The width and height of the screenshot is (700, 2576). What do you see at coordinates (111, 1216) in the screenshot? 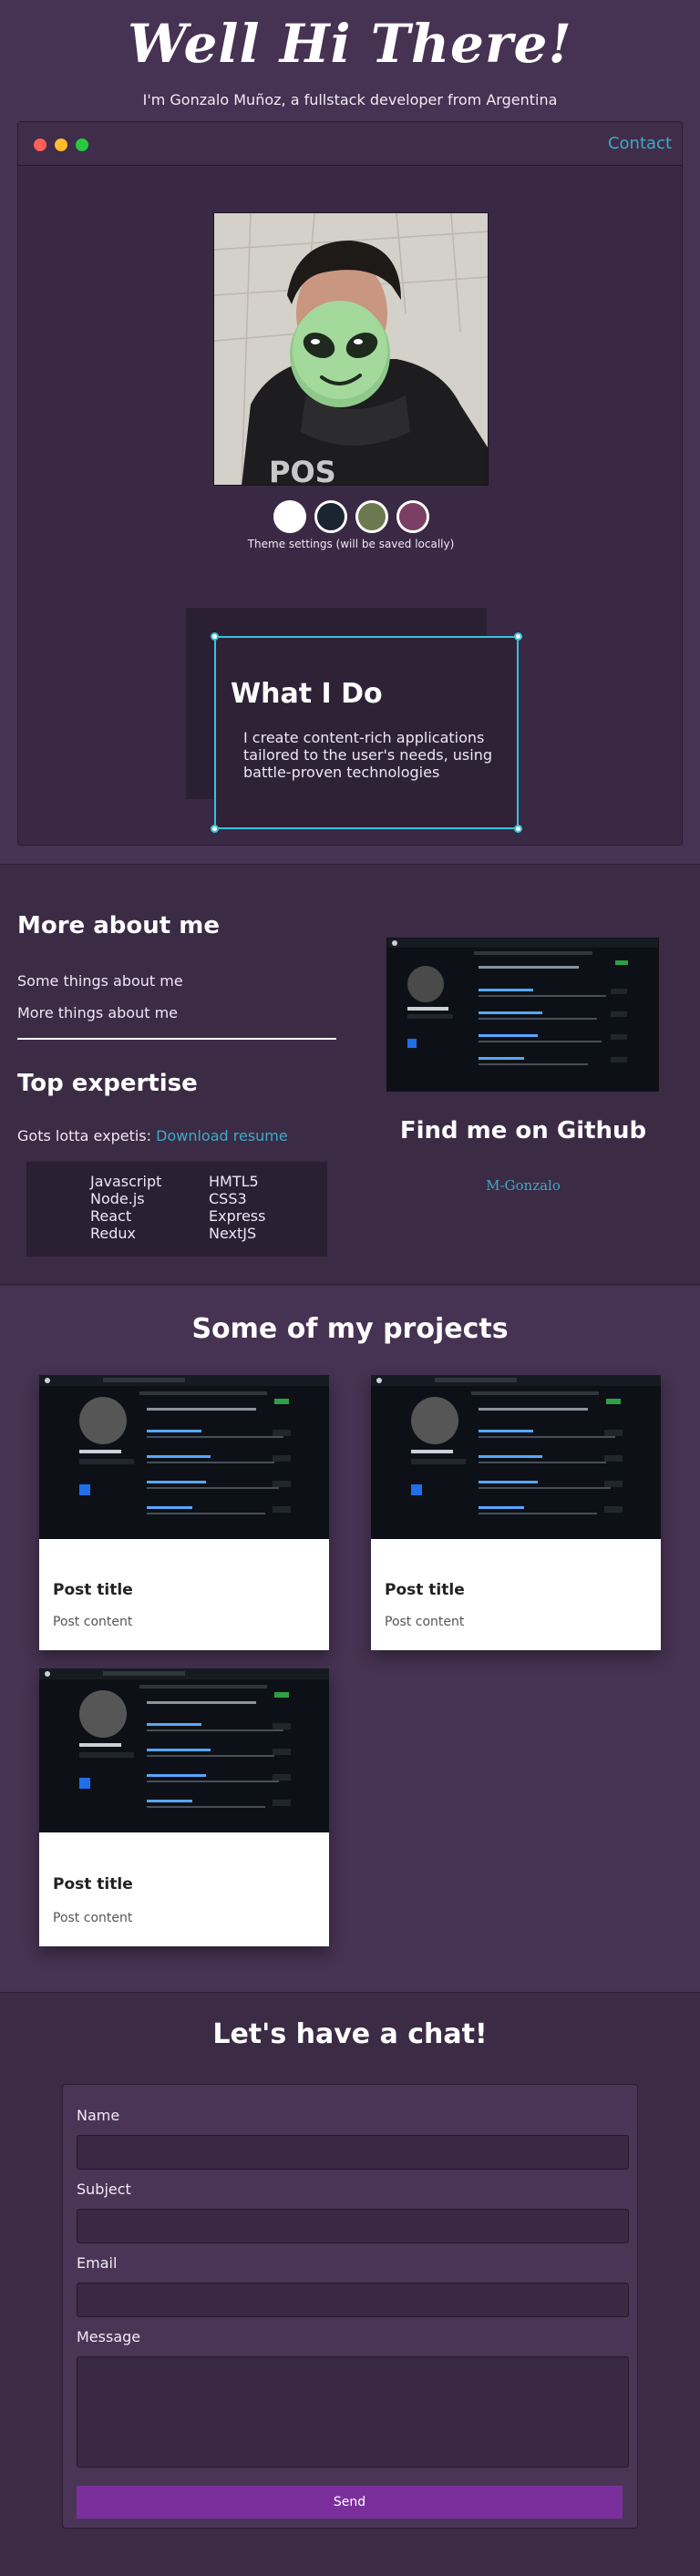
I see `skill-item: React` at bounding box center [111, 1216].